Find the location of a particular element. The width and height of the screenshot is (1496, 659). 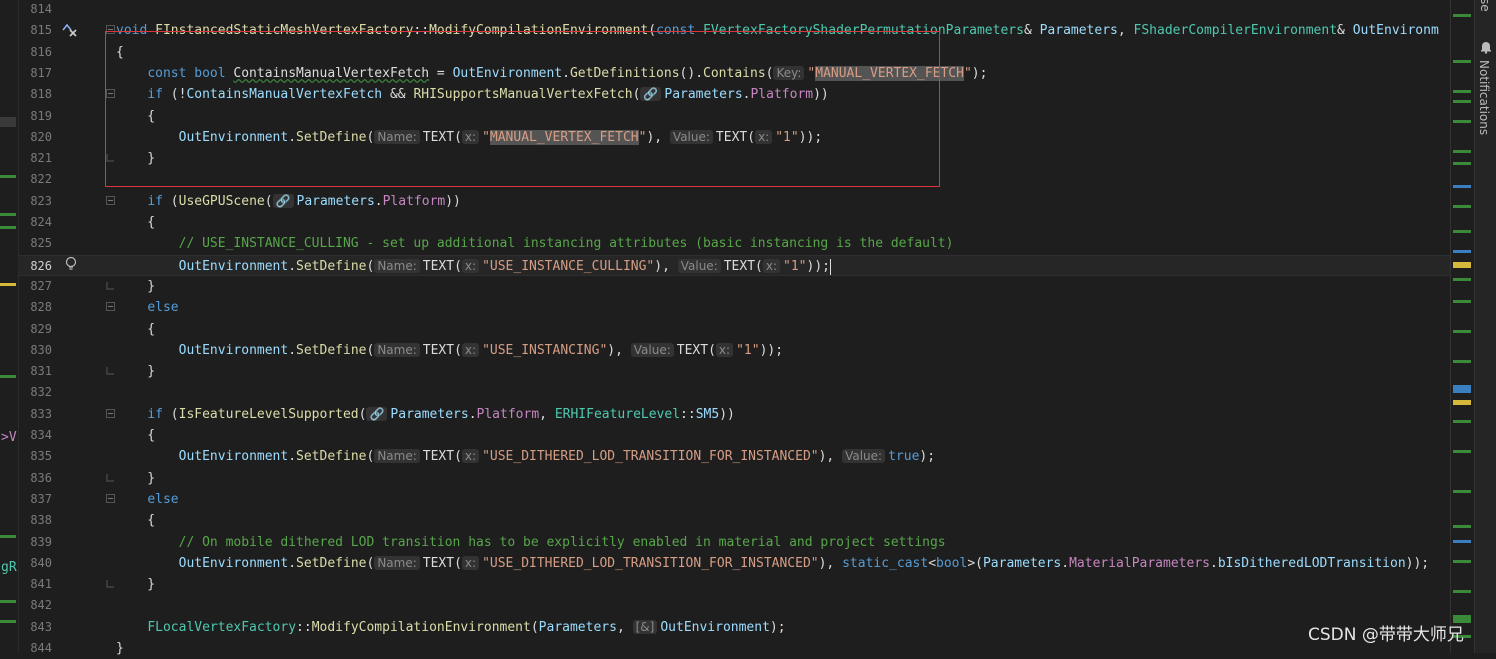

code-line: 822 is located at coordinates (734, 179).